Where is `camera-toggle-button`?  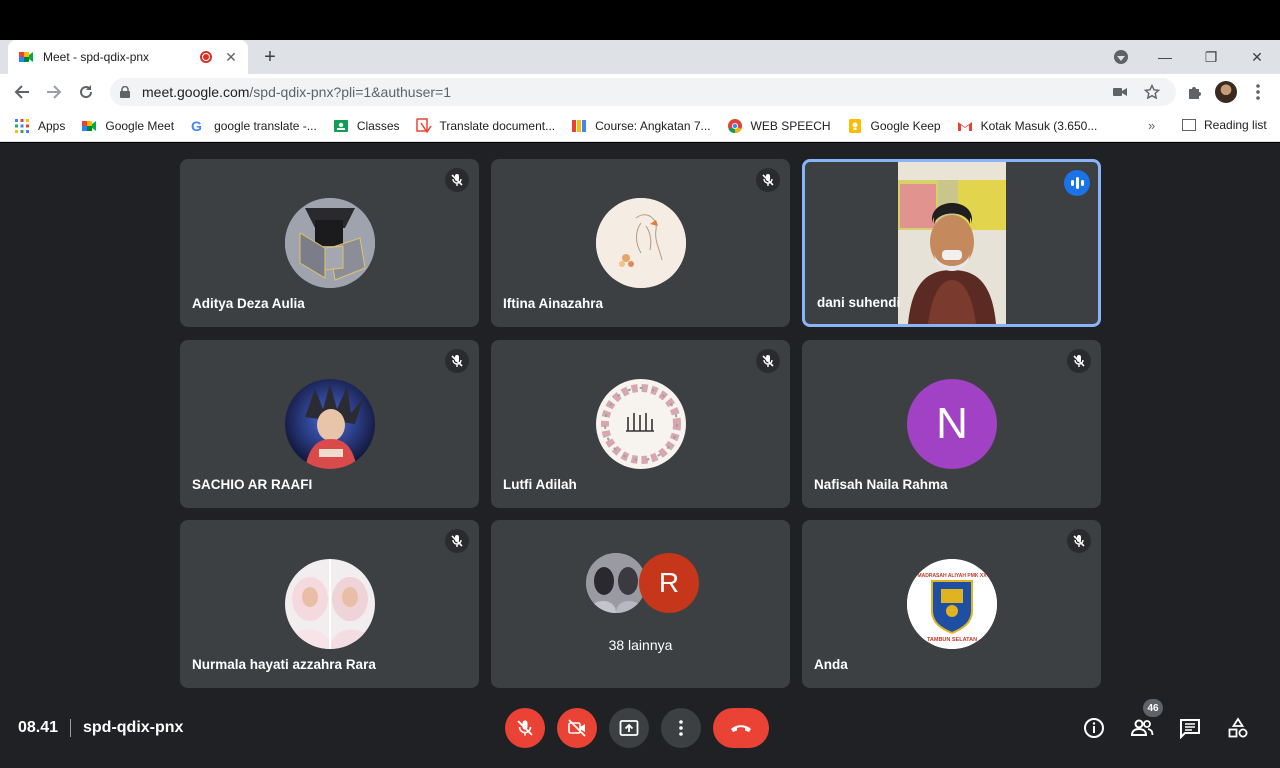
camera-toggle-button is located at coordinates (577, 728).